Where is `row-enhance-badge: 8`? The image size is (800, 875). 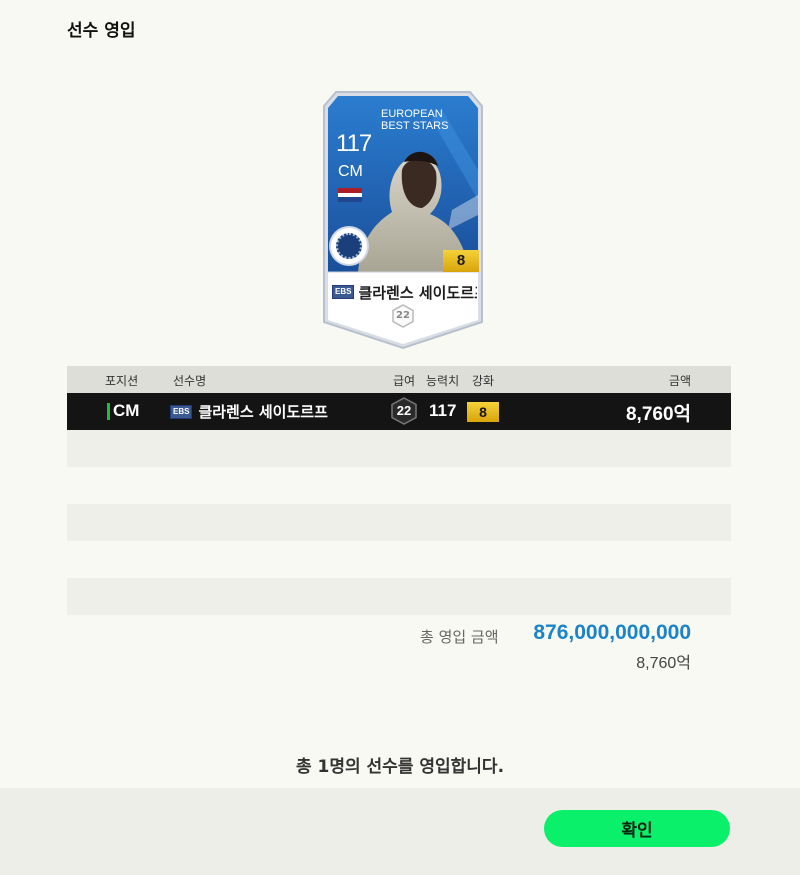
row-enhance-badge: 8 is located at coordinates (483, 412).